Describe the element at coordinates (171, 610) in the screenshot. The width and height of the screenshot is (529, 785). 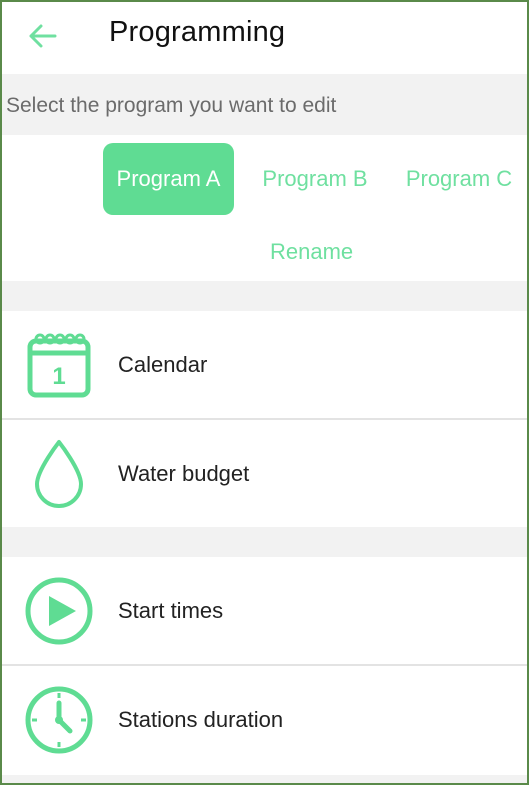
I see `start-times-label: Start times` at that location.